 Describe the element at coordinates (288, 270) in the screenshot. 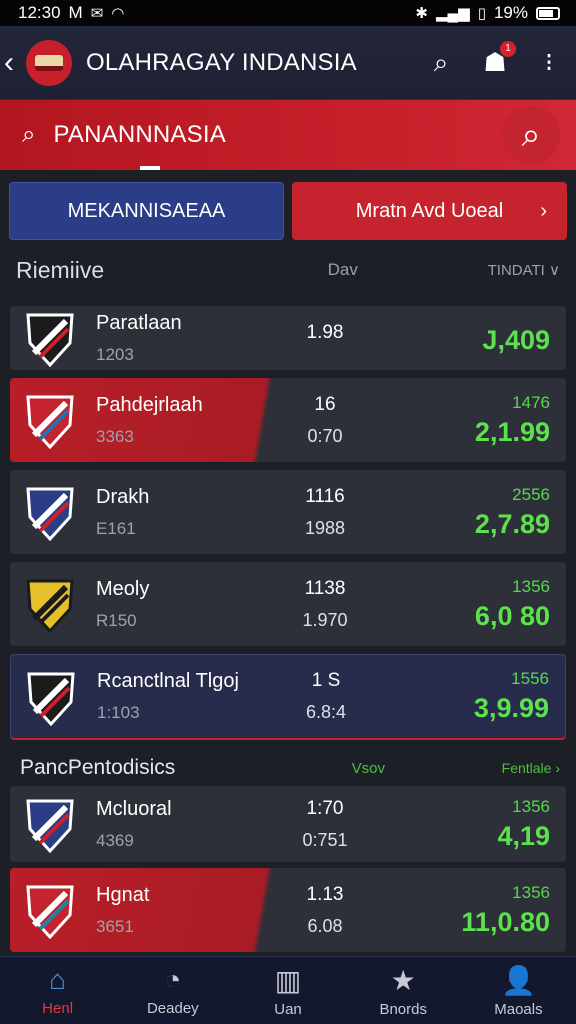

I see `list-header: Riemiive Dav TINDATI ∨` at that location.